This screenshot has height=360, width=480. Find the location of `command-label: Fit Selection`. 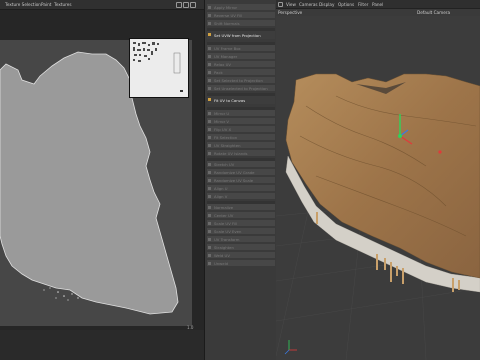

command-label: Fit Selection is located at coordinates (226, 137).